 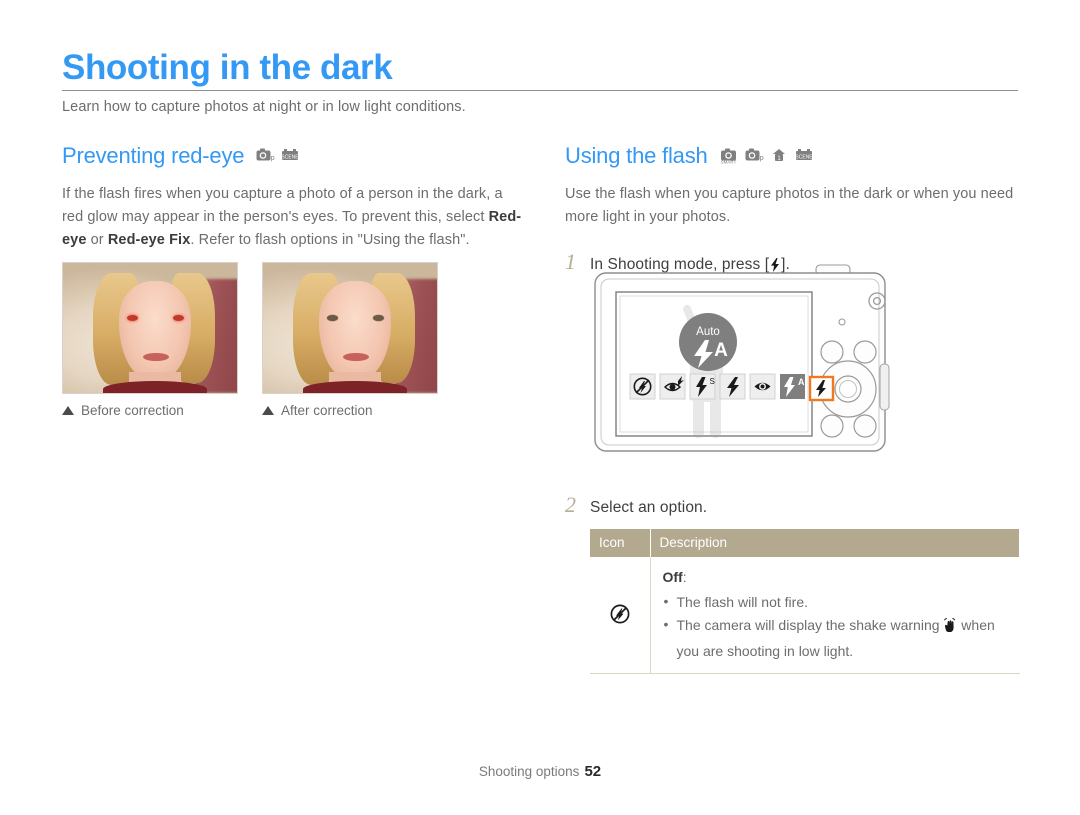 What do you see at coordinates (540, 90) in the screenshot?
I see `title-divider` at bounding box center [540, 90].